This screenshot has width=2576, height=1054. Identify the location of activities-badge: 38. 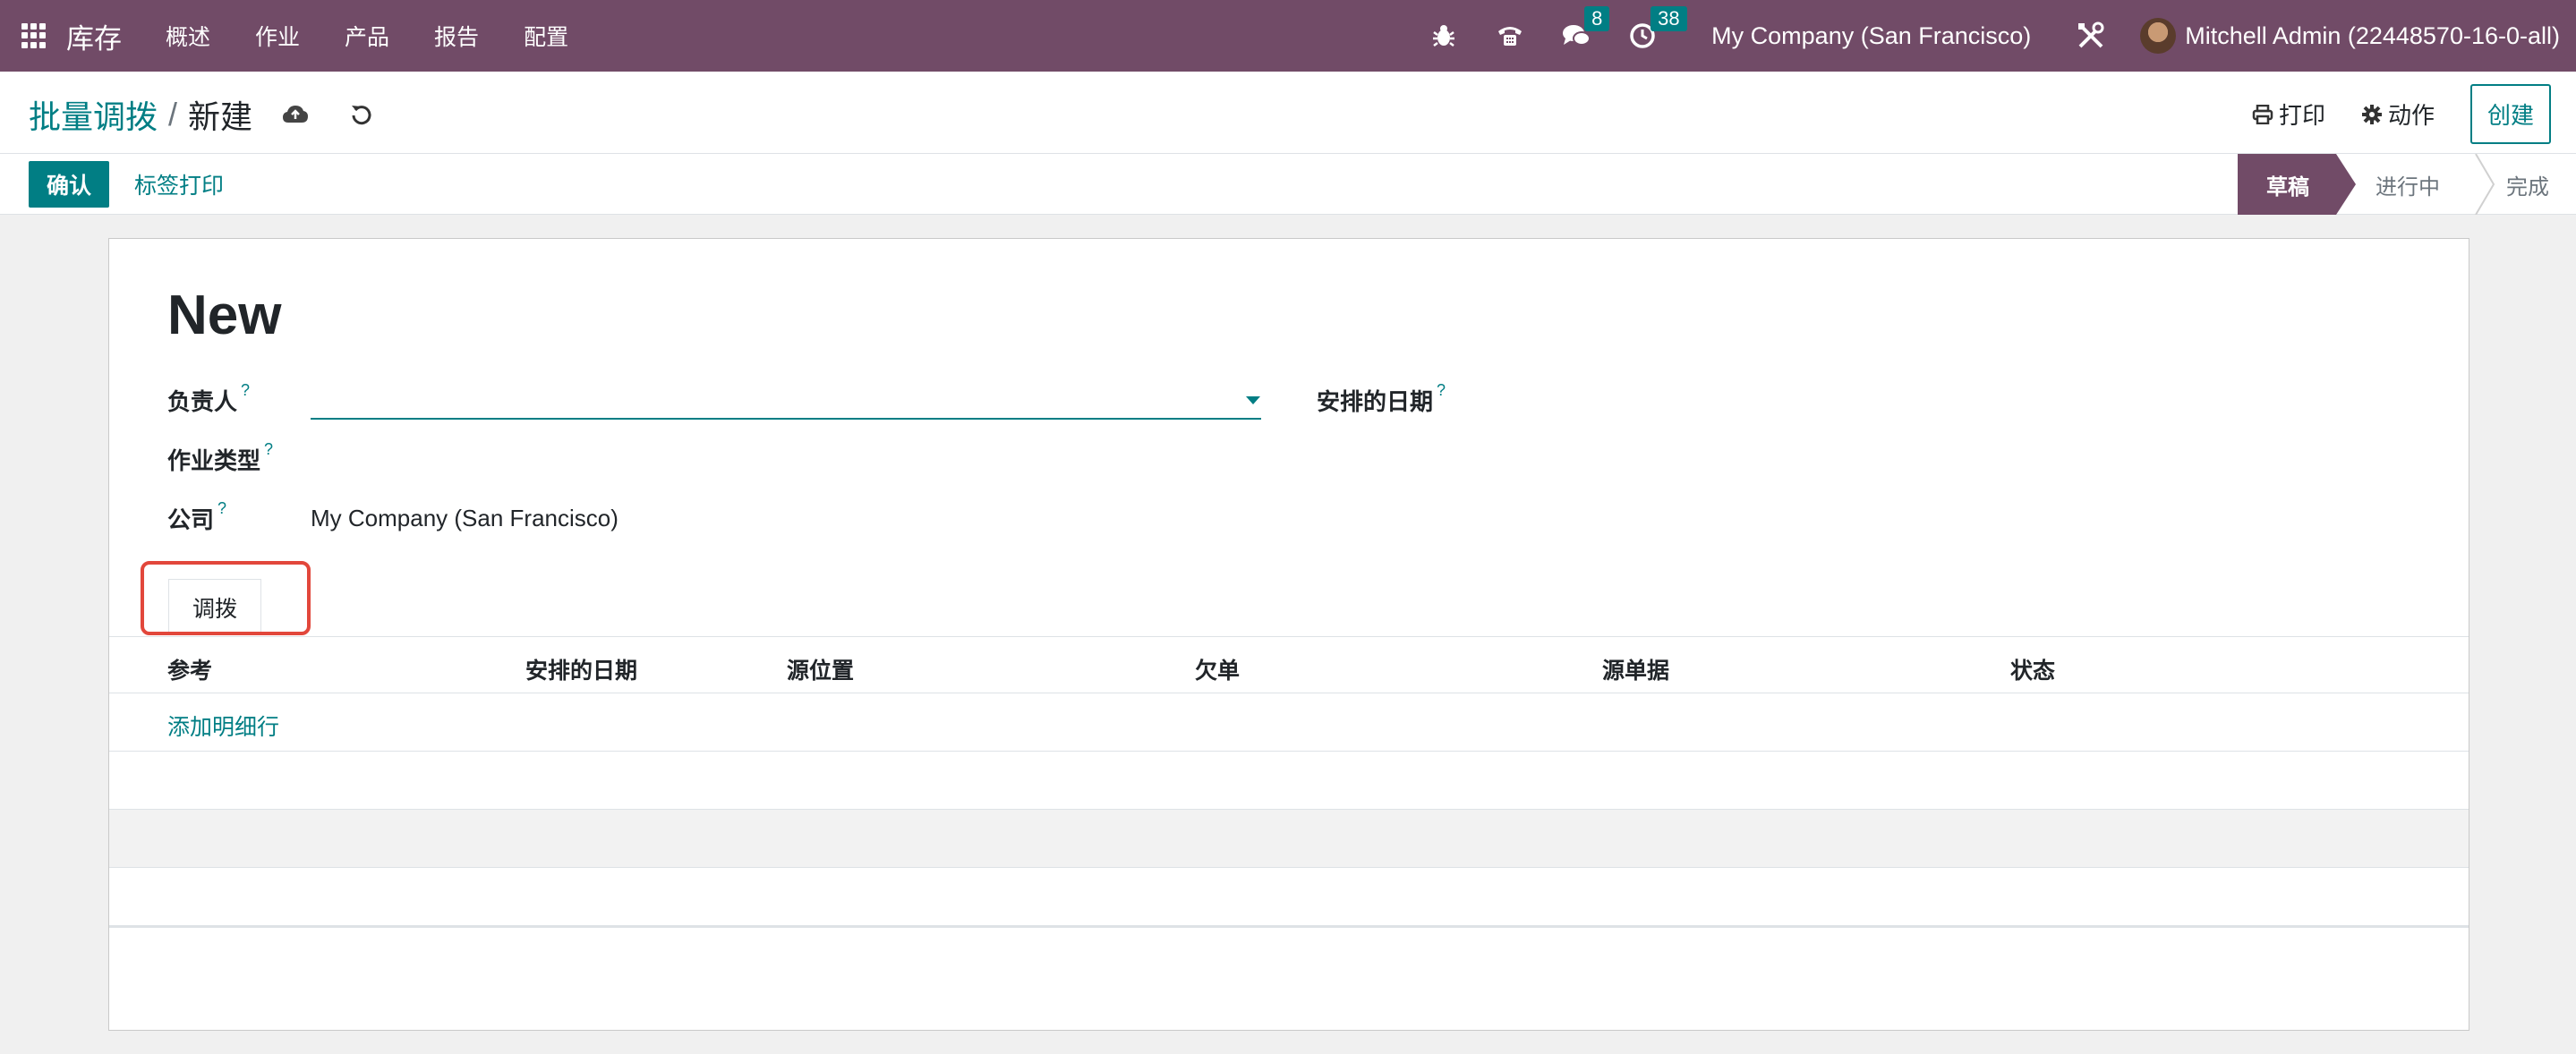
(1669, 18).